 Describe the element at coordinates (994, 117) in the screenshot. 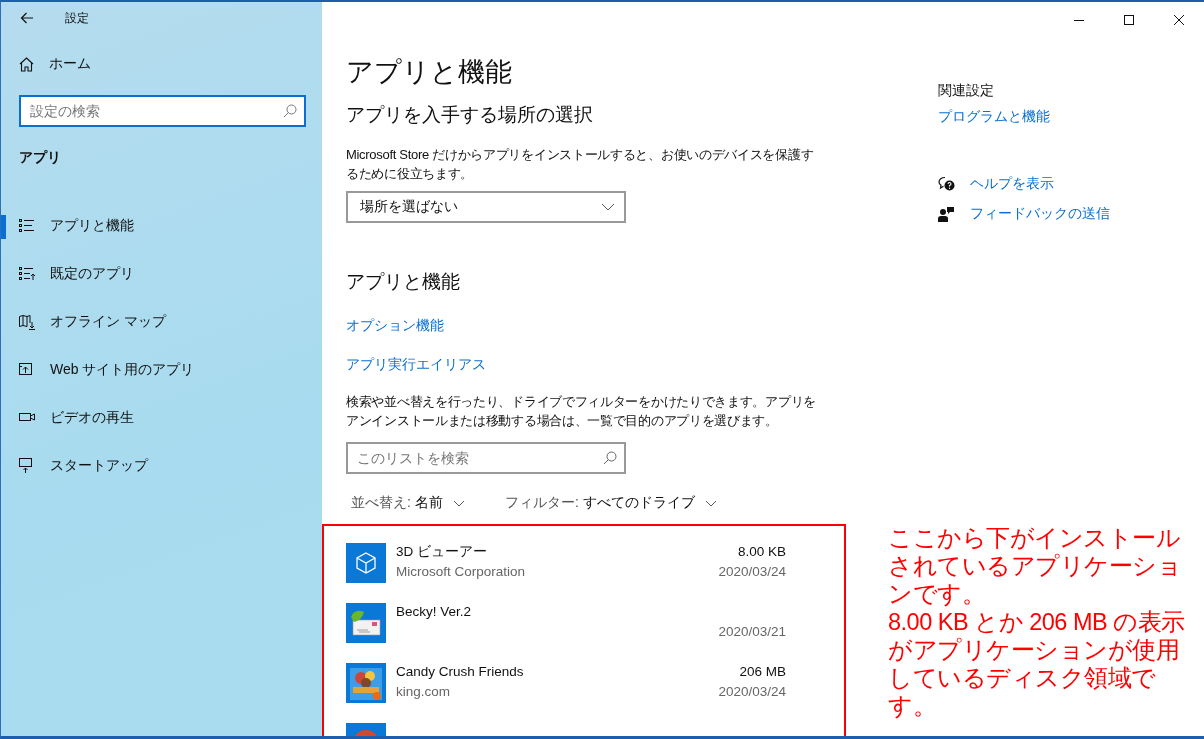

I see `link: プログラムと機能` at that location.